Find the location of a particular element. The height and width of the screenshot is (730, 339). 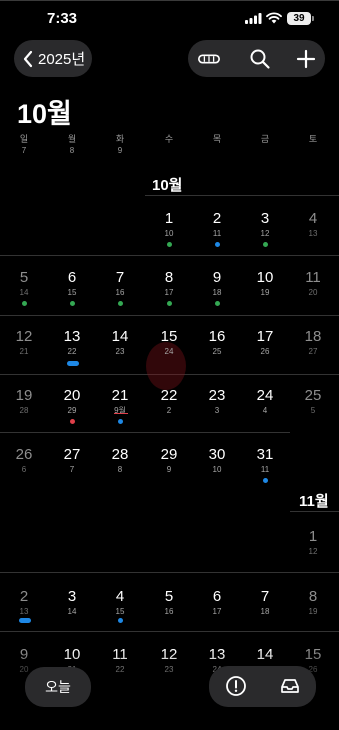

calendar-day-cell: 8 17 is located at coordinates (169, 283).